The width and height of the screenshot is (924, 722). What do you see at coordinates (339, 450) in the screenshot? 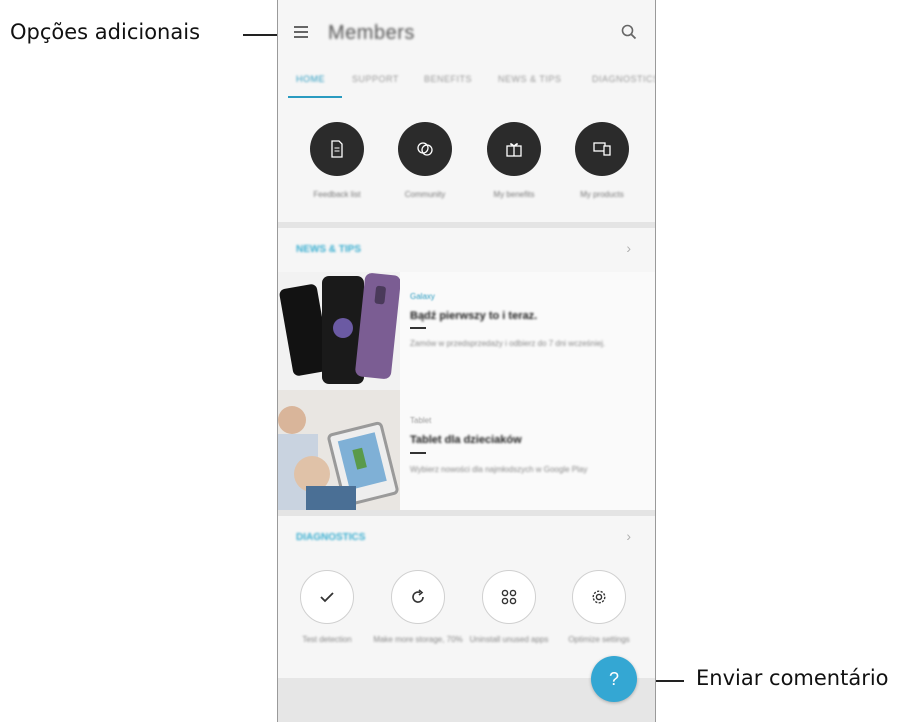
I see `tablet-kids-image` at bounding box center [339, 450].